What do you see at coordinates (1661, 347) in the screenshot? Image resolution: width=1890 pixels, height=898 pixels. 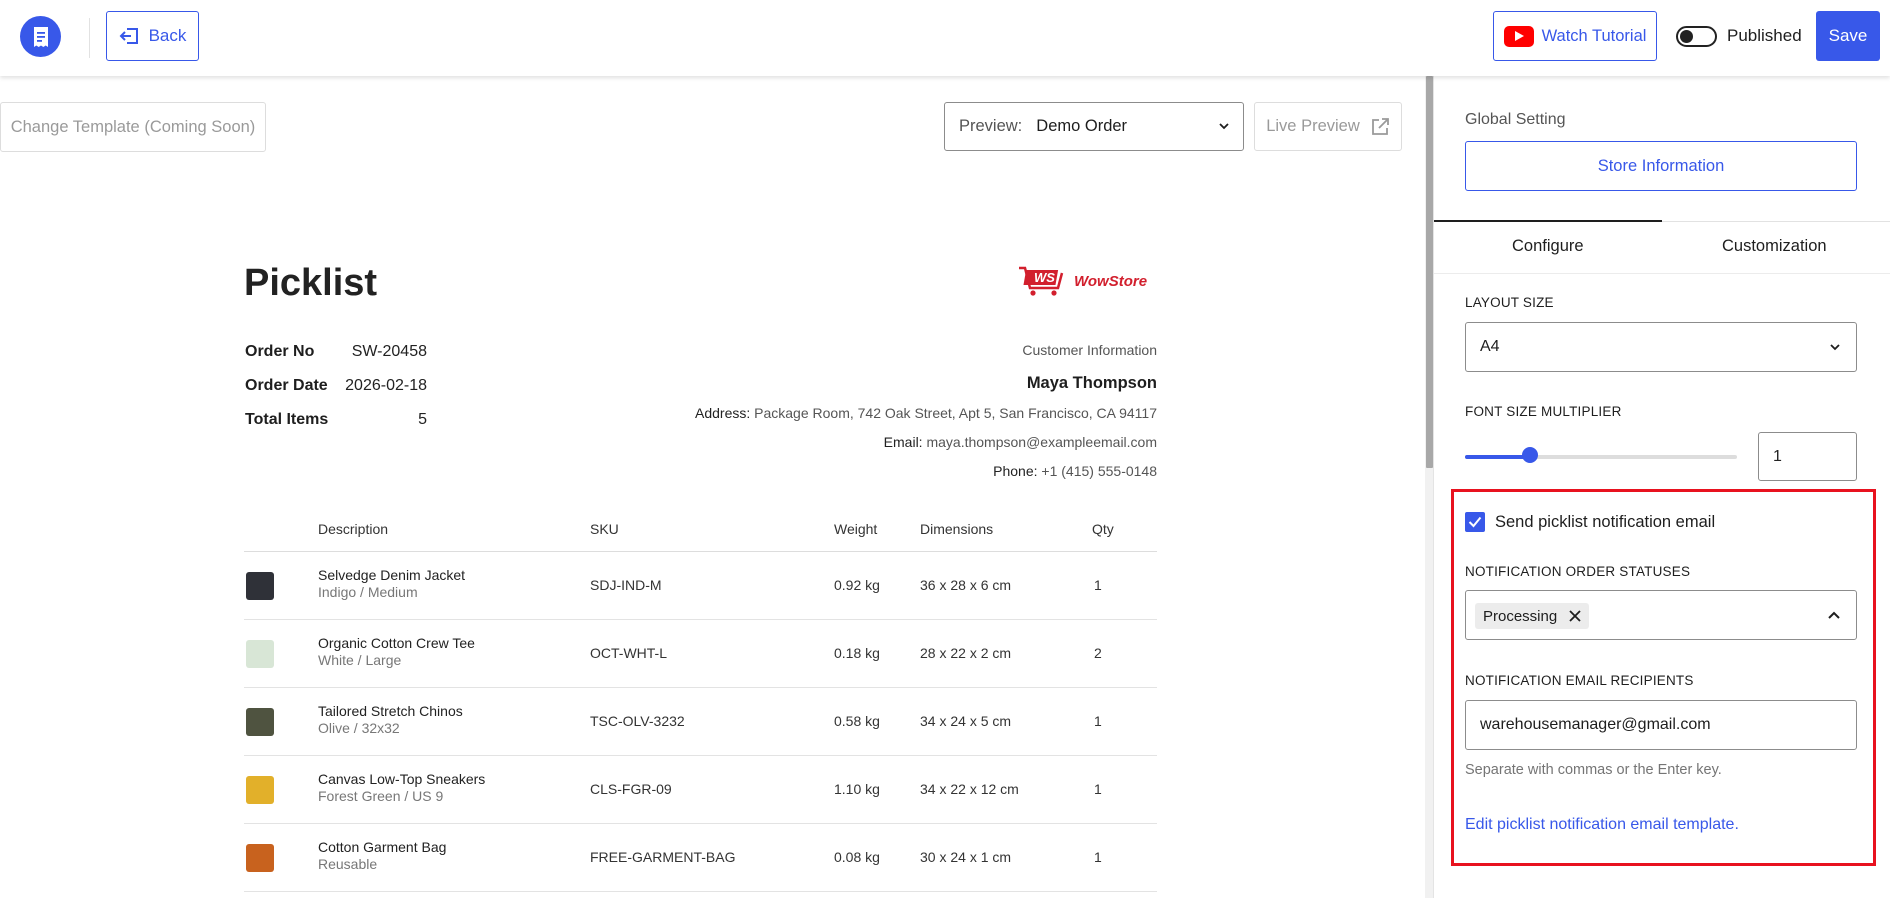 I see `layout-size-select: A4` at bounding box center [1661, 347].